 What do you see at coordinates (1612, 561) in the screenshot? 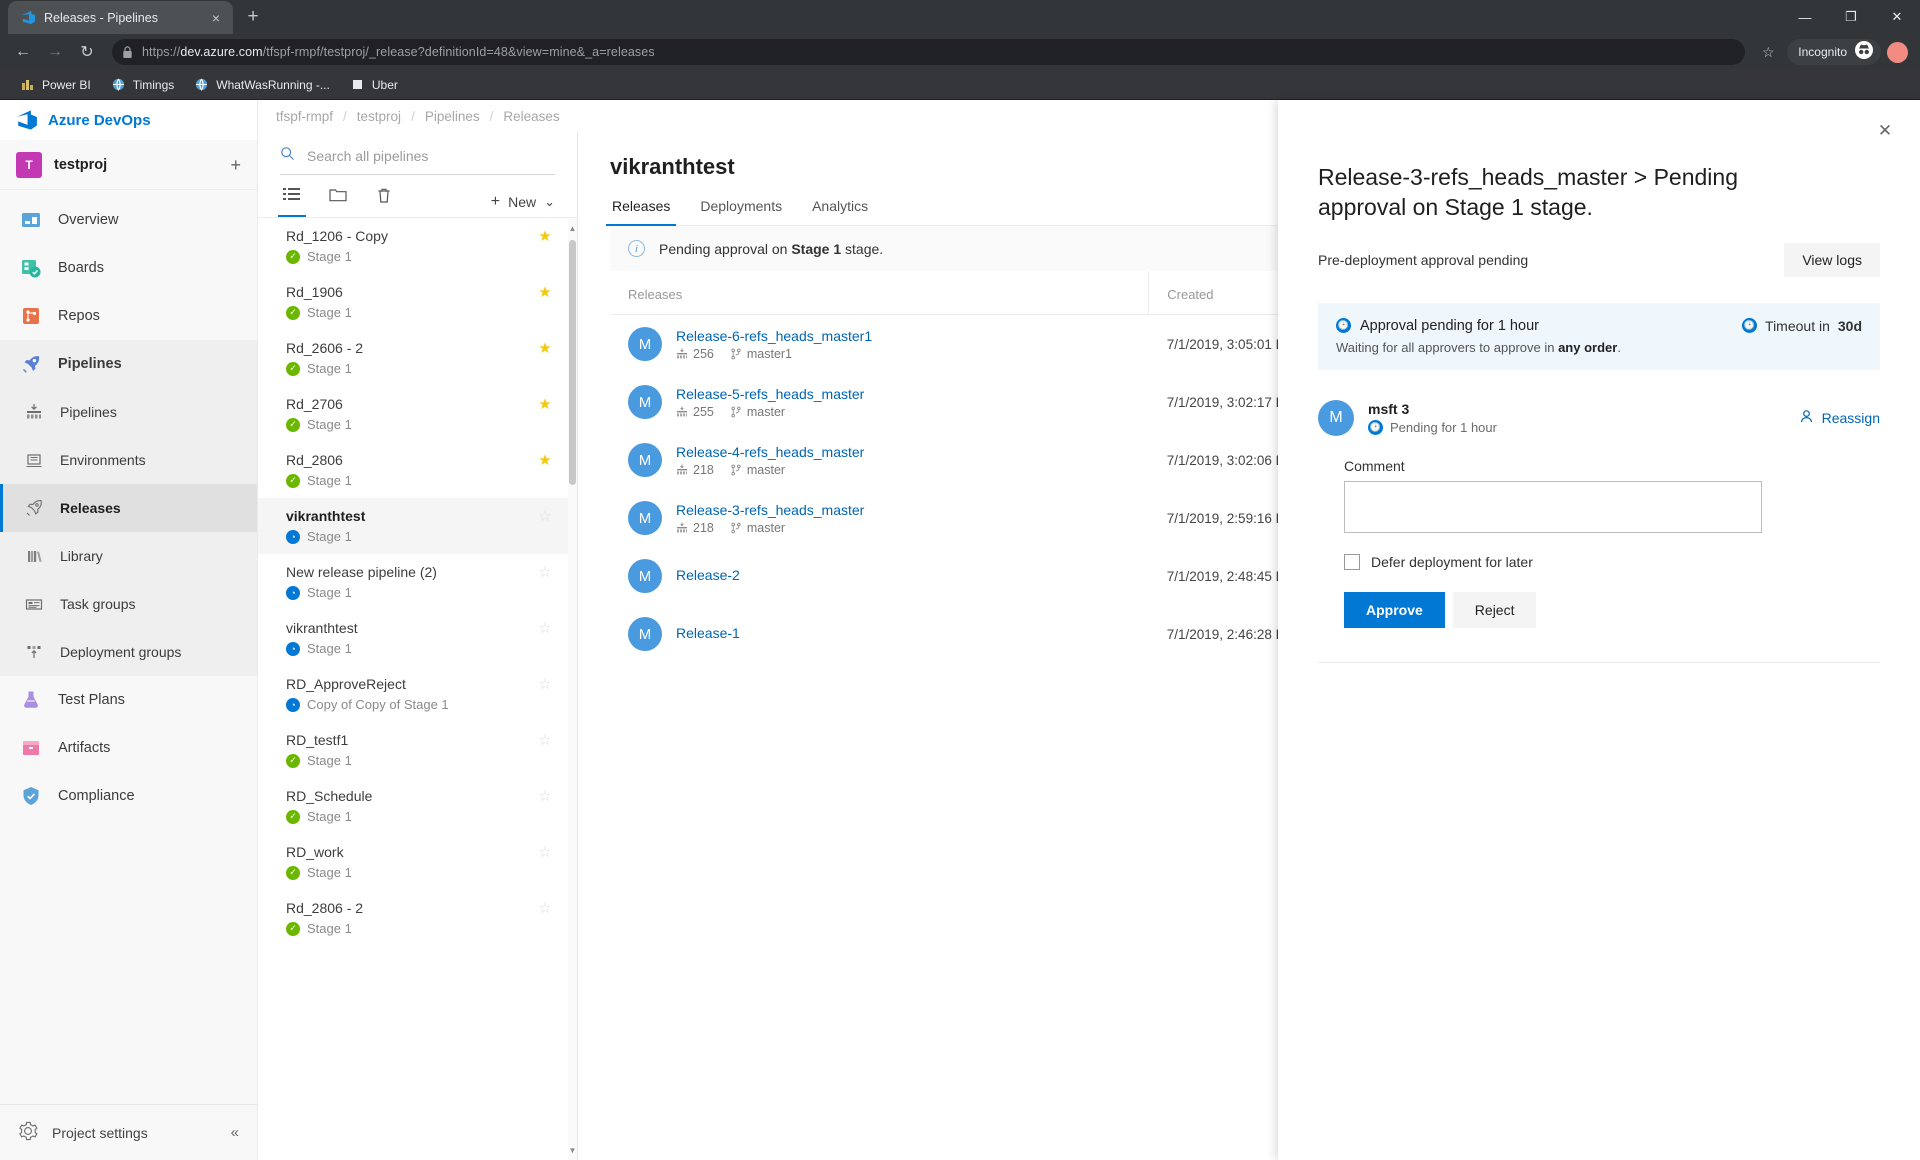
I see `defer-deployment-row: Defer deployment for later` at bounding box center [1612, 561].